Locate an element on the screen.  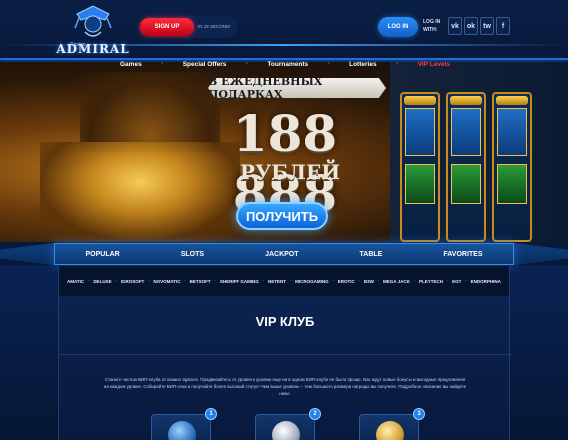
provider-novomatic: NOVOMATIC is located at coordinates (166, 281).